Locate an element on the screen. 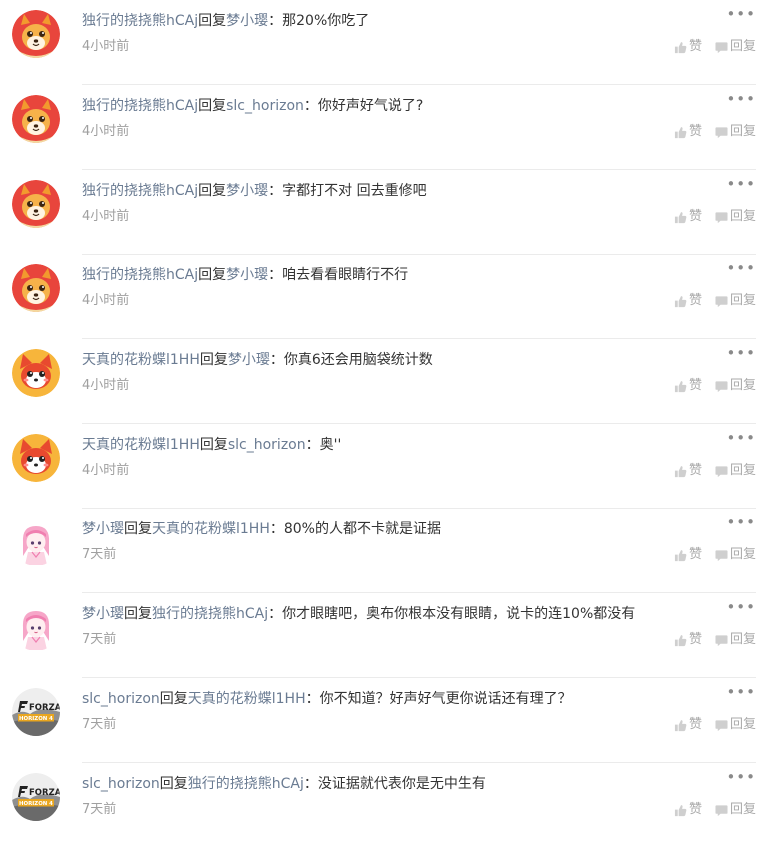 The height and width of the screenshot is (842, 772). forza-avatar-icon: FORZA HORIZON 4 is located at coordinates (36, 712).